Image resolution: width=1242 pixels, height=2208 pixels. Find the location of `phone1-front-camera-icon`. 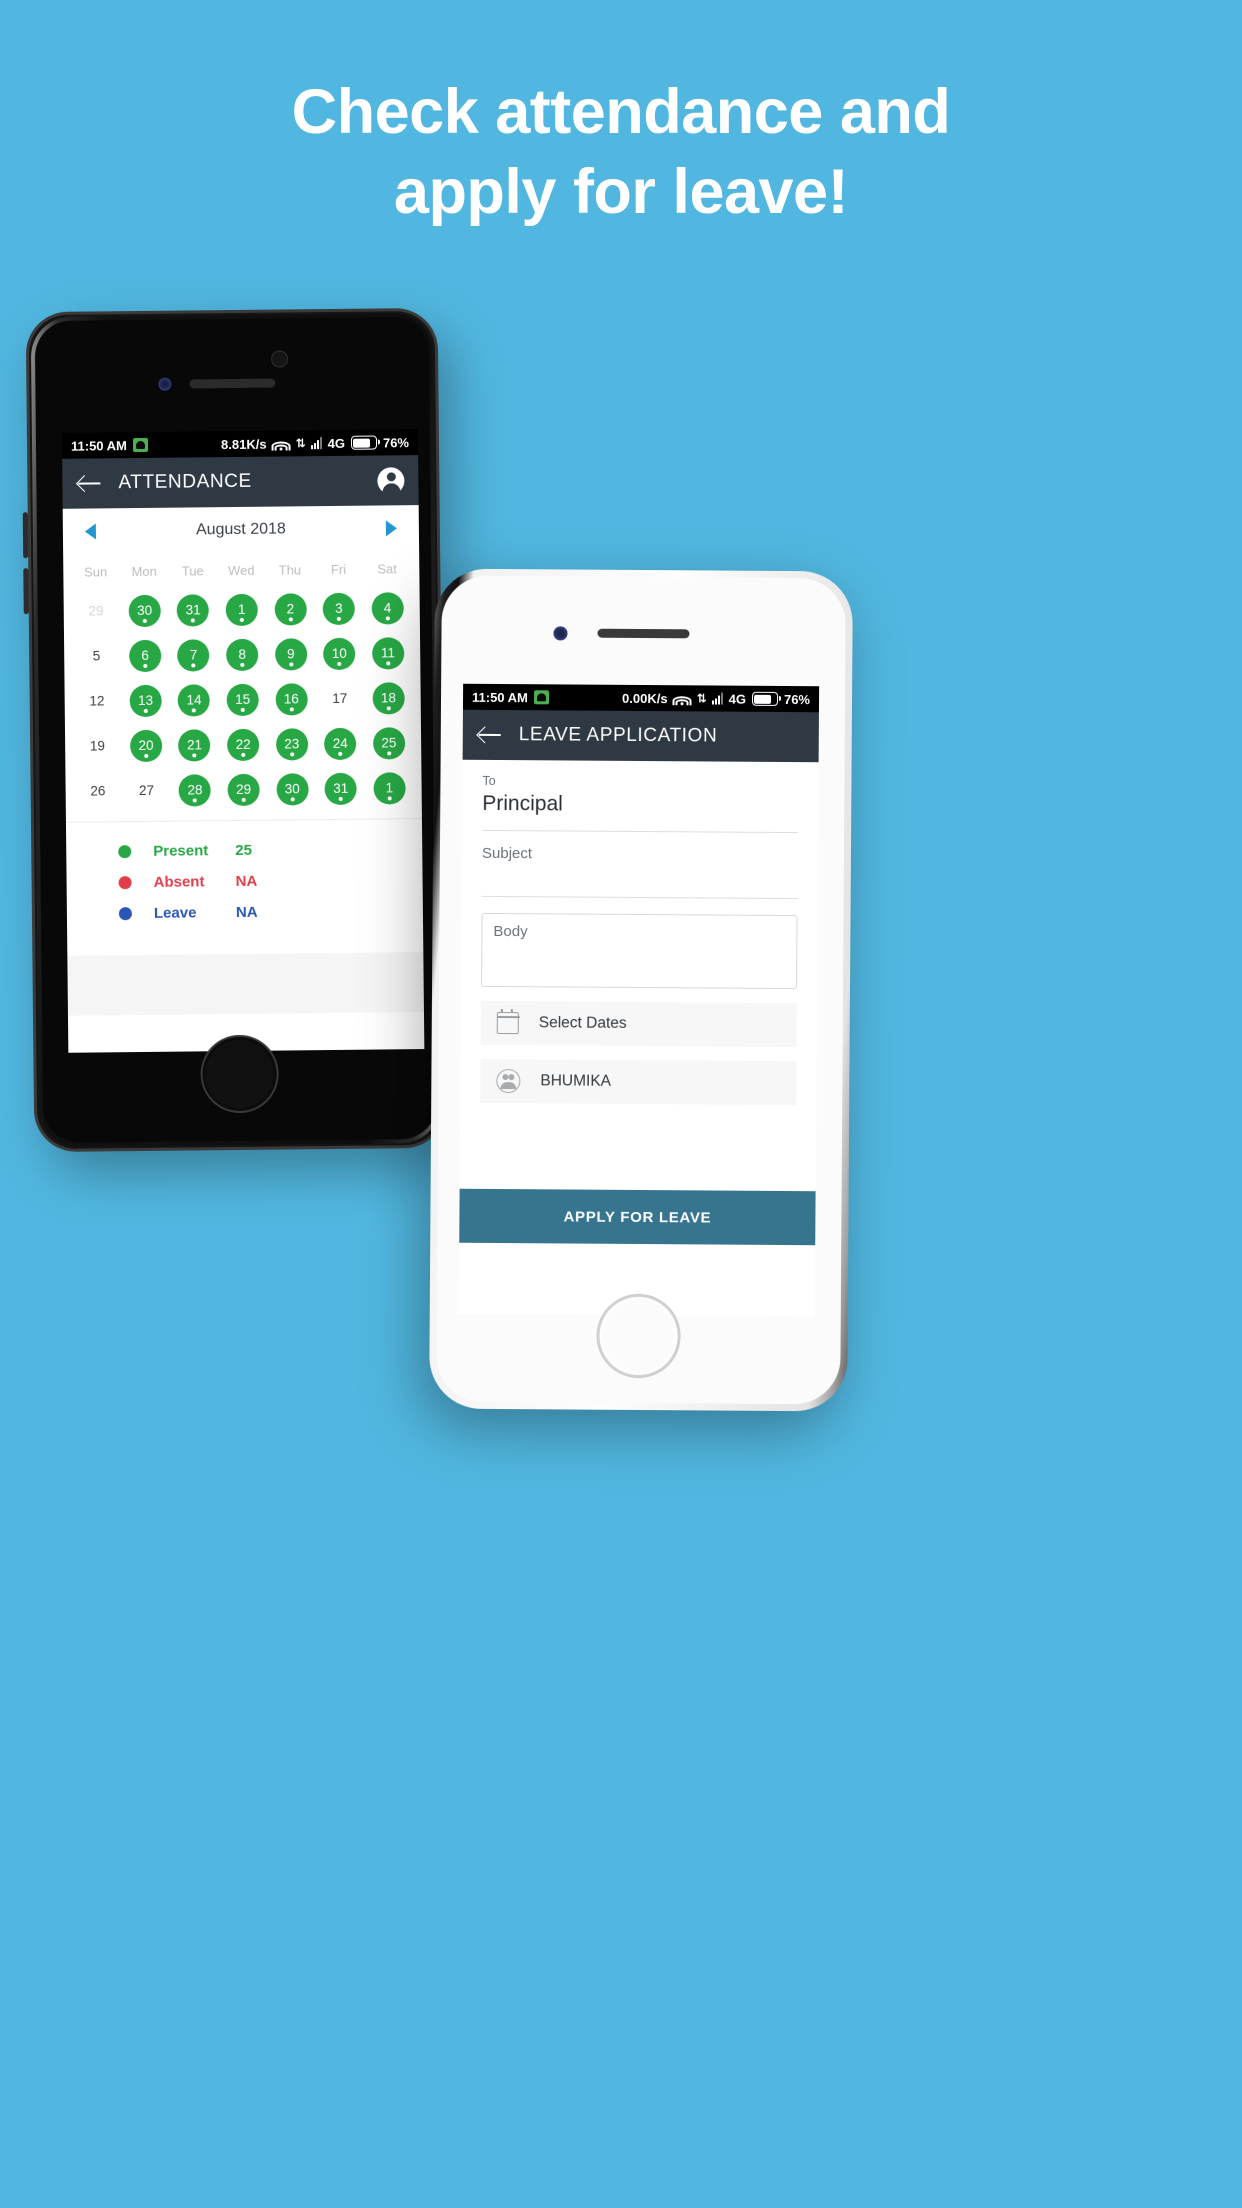

phone1-front-camera-icon is located at coordinates (165, 384).